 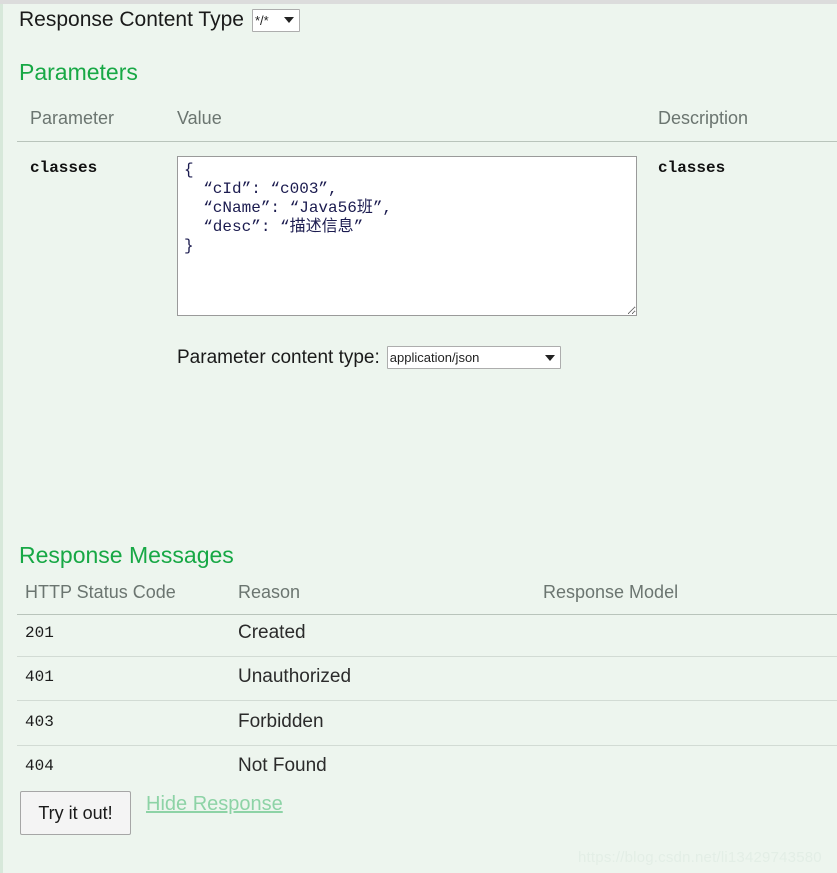 What do you see at coordinates (39, 766) in the screenshot?
I see `response-row-code: 404` at bounding box center [39, 766].